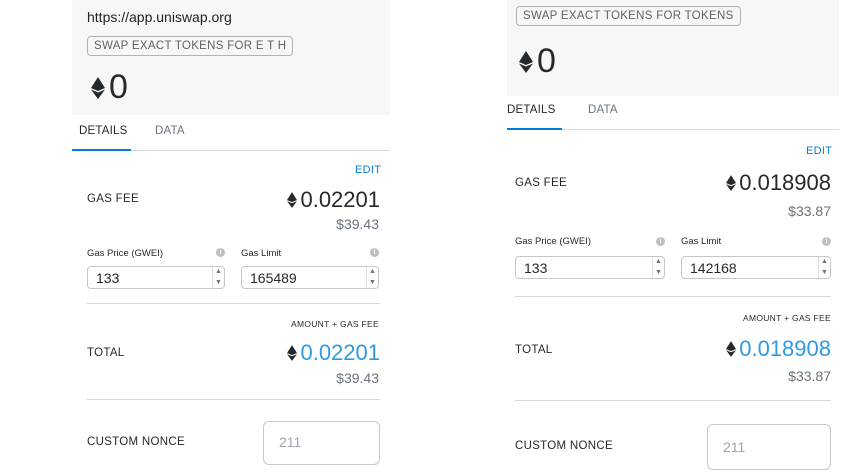 This screenshot has width=851, height=475. What do you see at coordinates (340, 199) in the screenshot?
I see `gas-fee-eth-value: 0.02201` at bounding box center [340, 199].